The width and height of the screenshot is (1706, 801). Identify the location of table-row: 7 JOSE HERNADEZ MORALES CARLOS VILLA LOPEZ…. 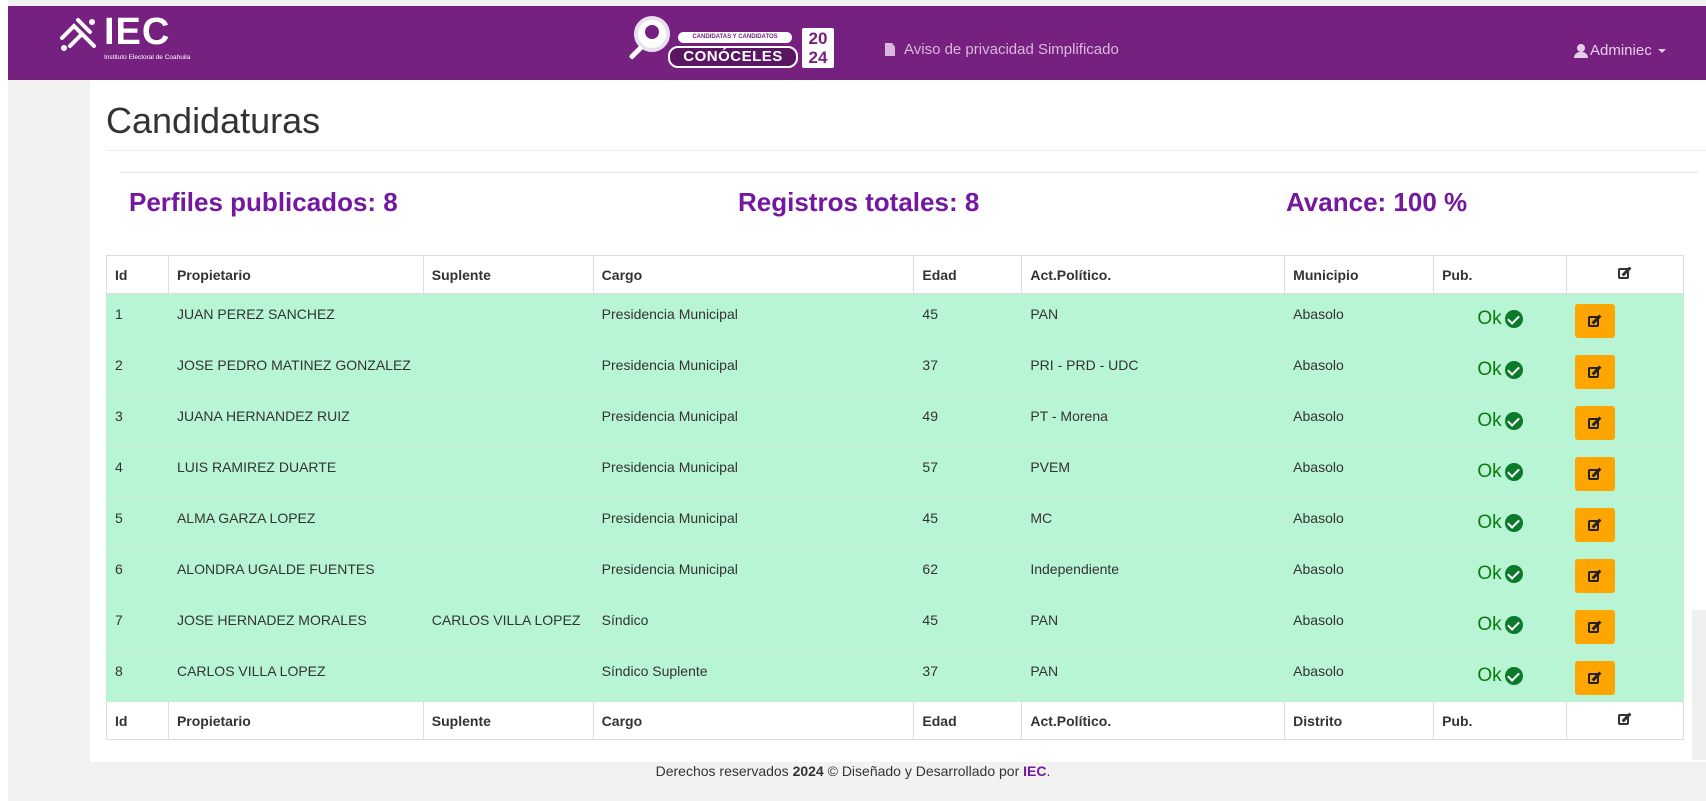
(895, 625).